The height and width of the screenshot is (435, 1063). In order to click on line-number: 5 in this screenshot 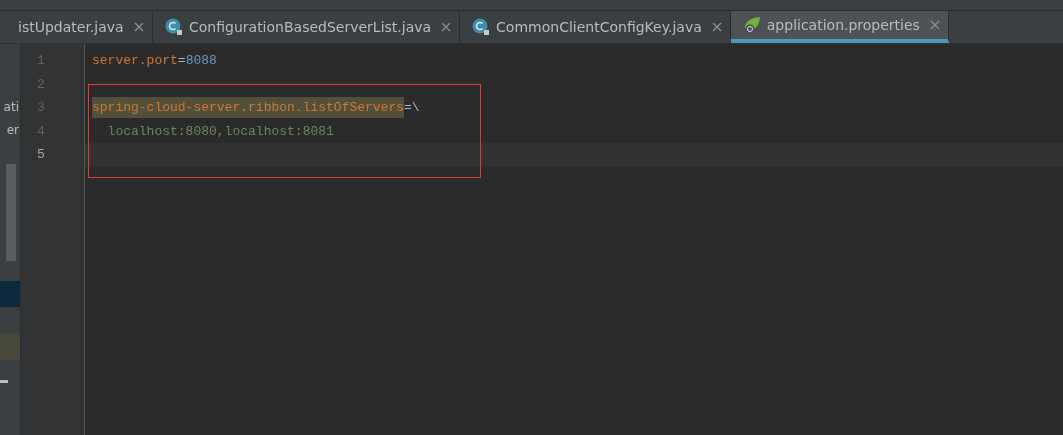, I will do `click(41, 155)`.